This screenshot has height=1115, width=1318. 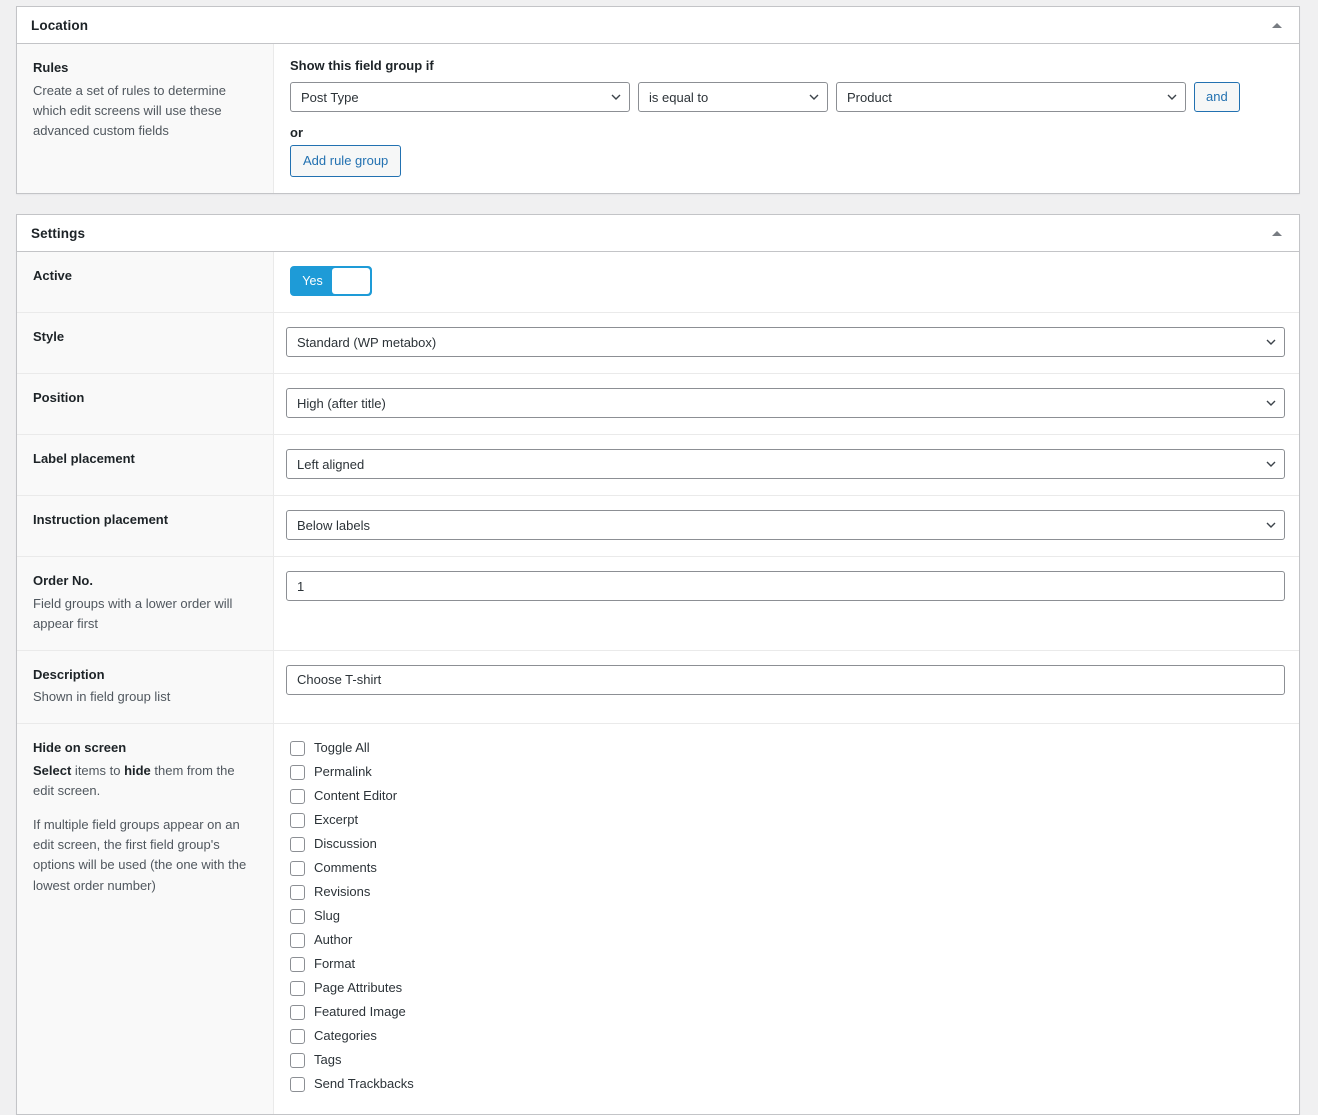 I want to click on rule-value-select, so click(x=1011, y=97).